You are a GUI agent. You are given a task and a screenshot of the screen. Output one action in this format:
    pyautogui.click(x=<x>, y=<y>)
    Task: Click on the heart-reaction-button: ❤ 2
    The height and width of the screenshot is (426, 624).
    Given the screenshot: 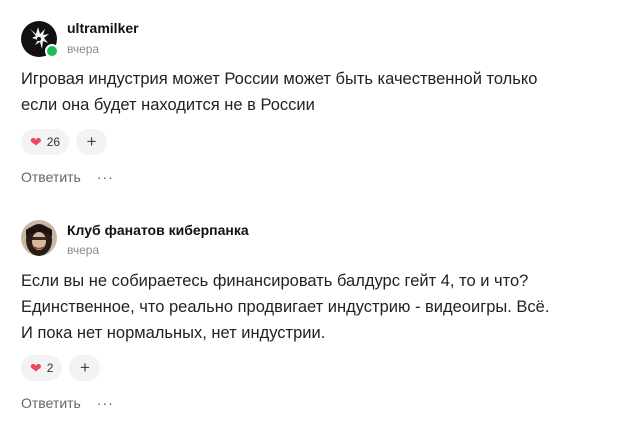 What is the action you would take?
    pyautogui.click(x=42, y=368)
    